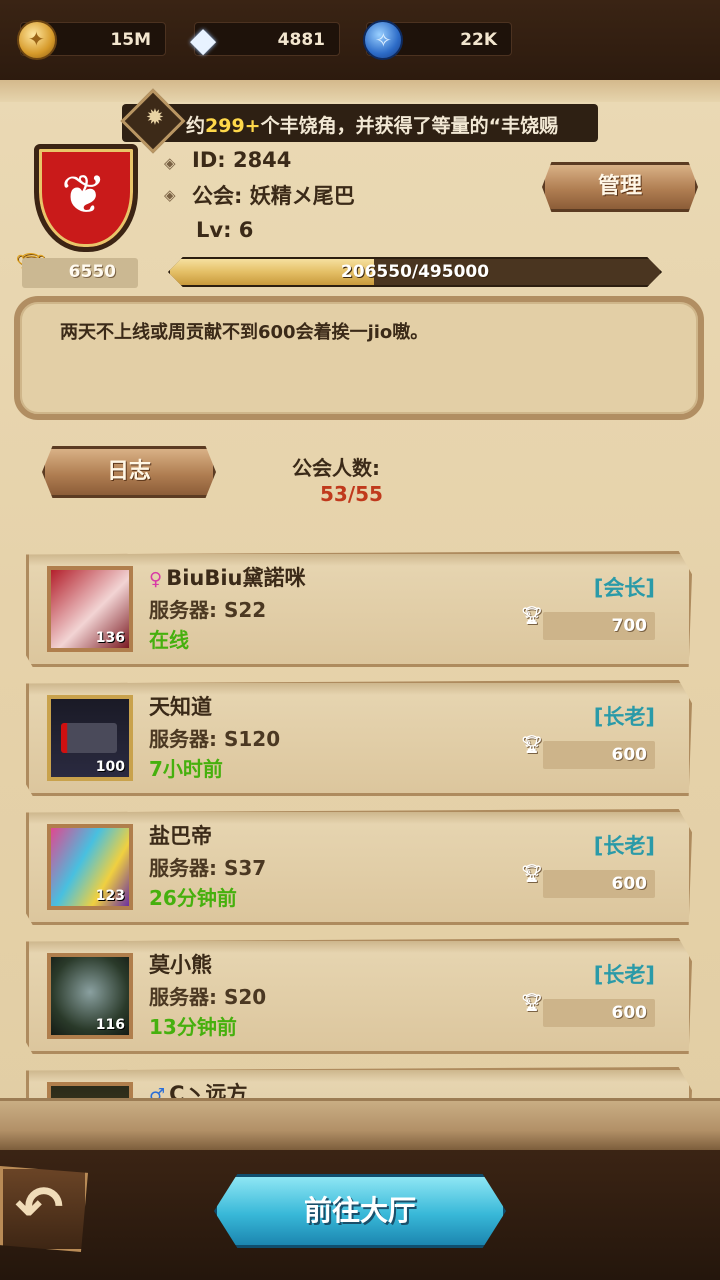  I want to click on guild-exp-text: 206550/495000, so click(415, 272).